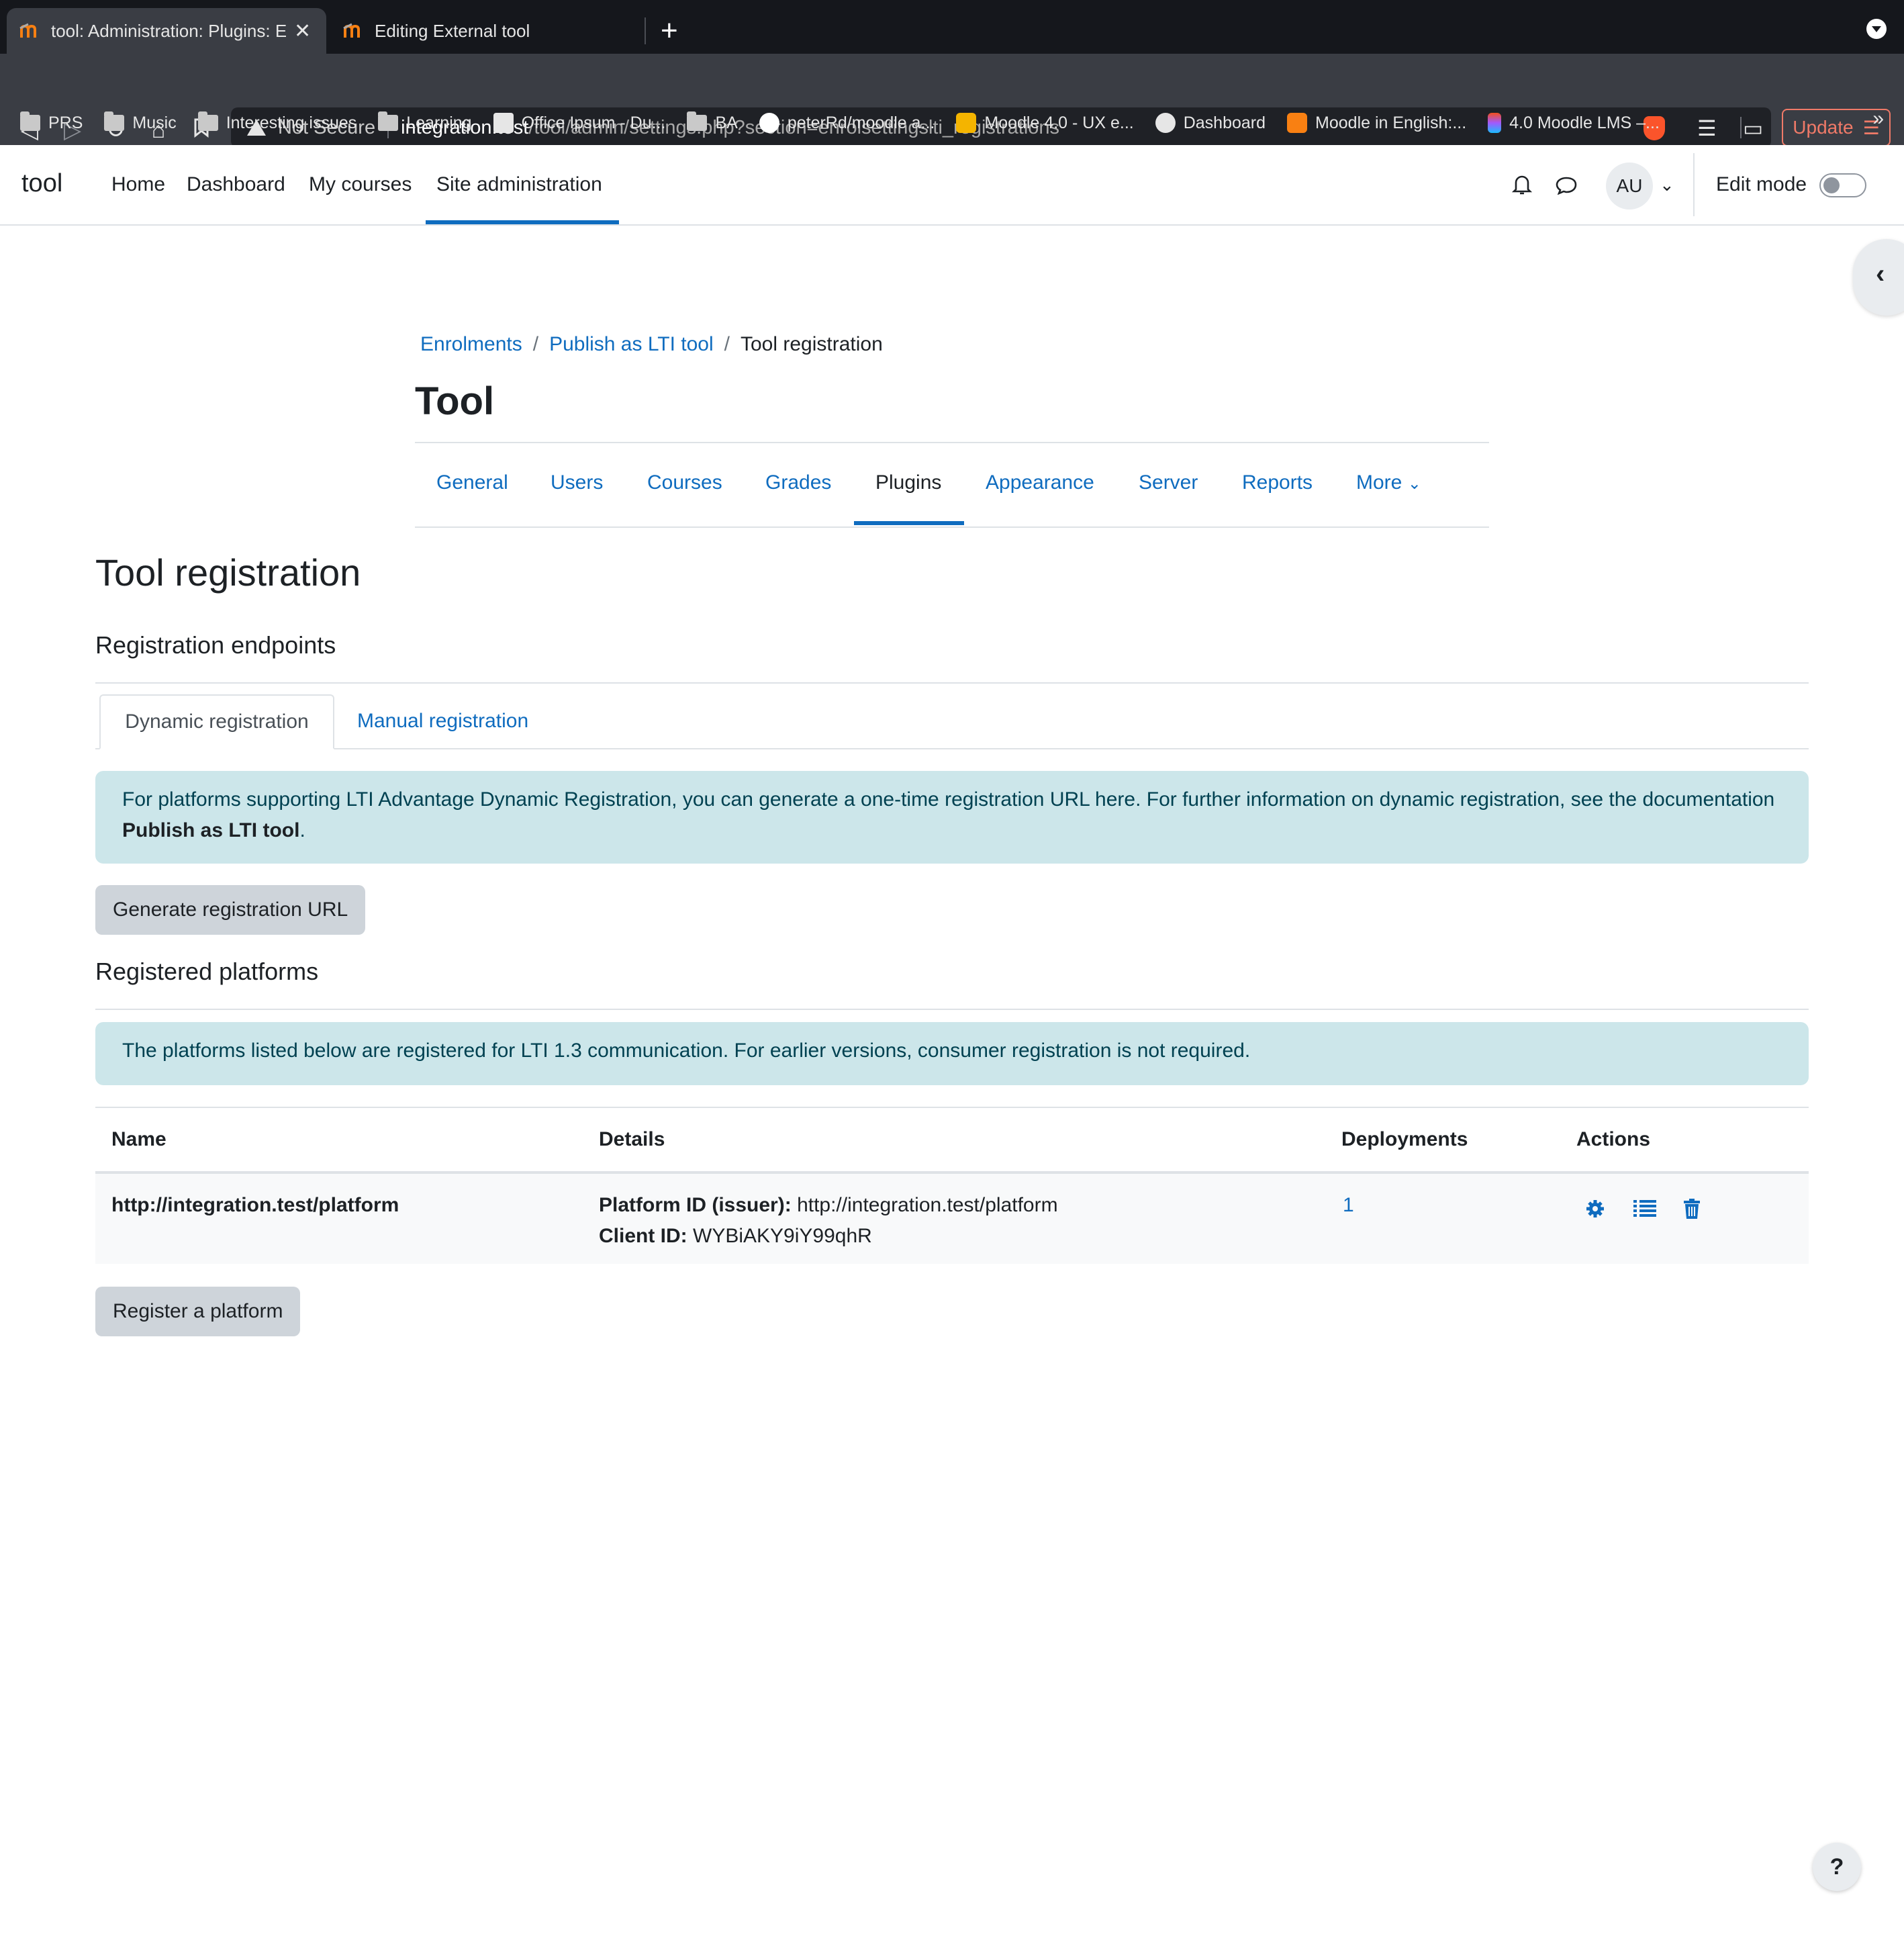  Describe the element at coordinates (519, 184) in the screenshot. I see `nav-site-administration: Site administration` at that location.